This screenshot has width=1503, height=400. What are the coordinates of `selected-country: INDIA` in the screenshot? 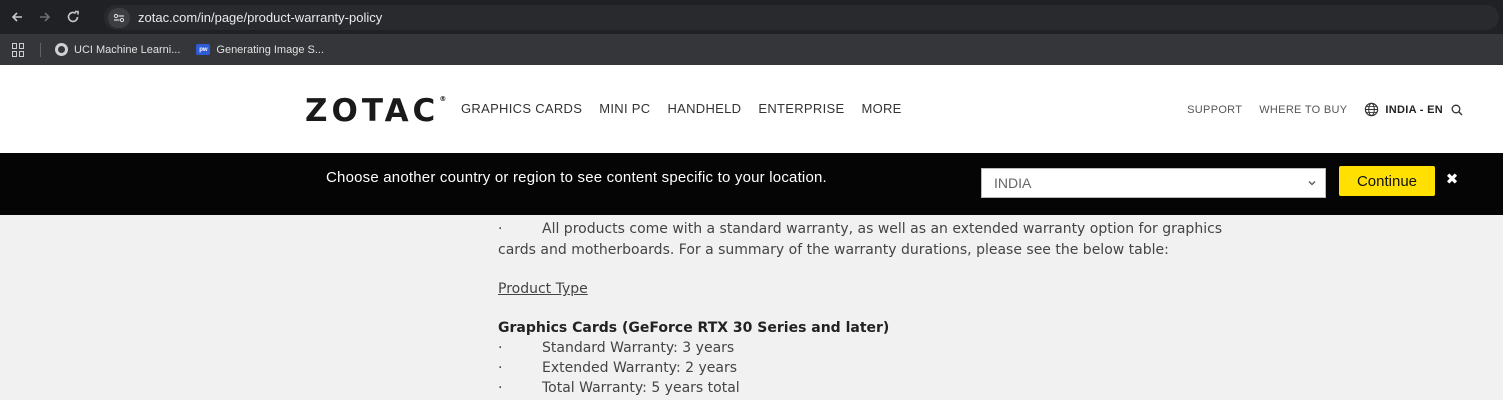 It's located at (1013, 183).